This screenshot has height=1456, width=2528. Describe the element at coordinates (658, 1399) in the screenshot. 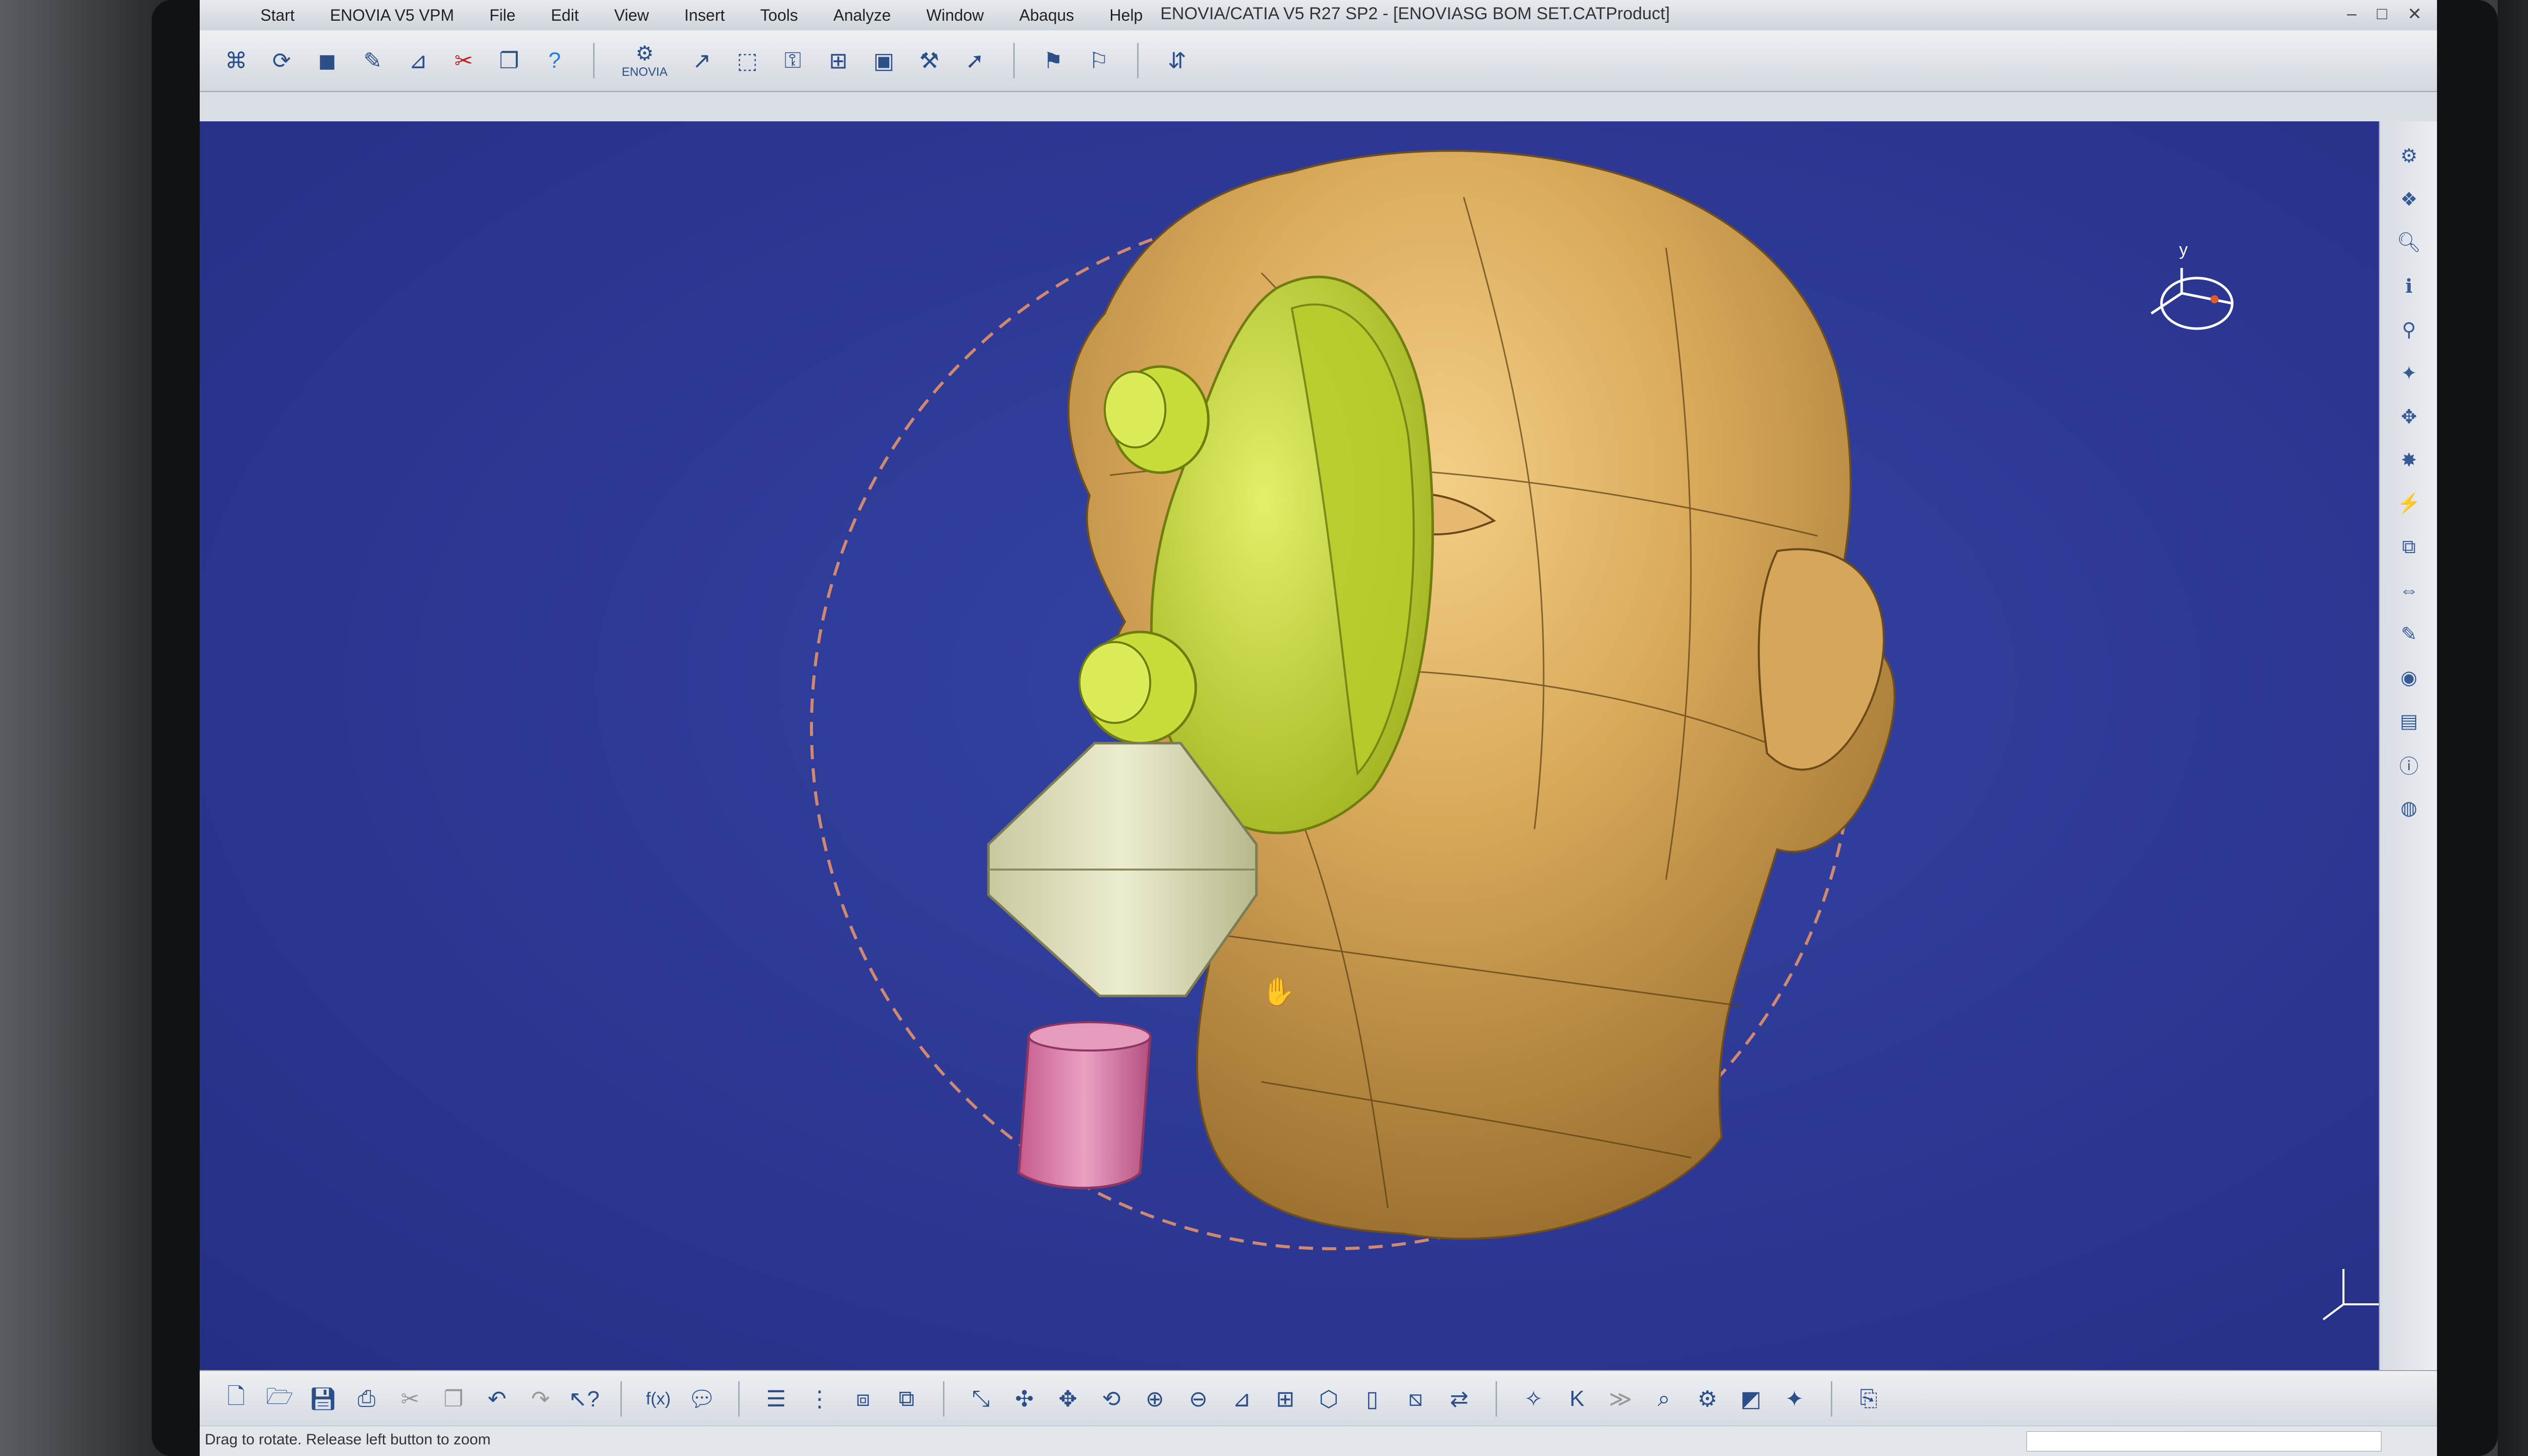

I see `formula-icon: f(x)` at that location.